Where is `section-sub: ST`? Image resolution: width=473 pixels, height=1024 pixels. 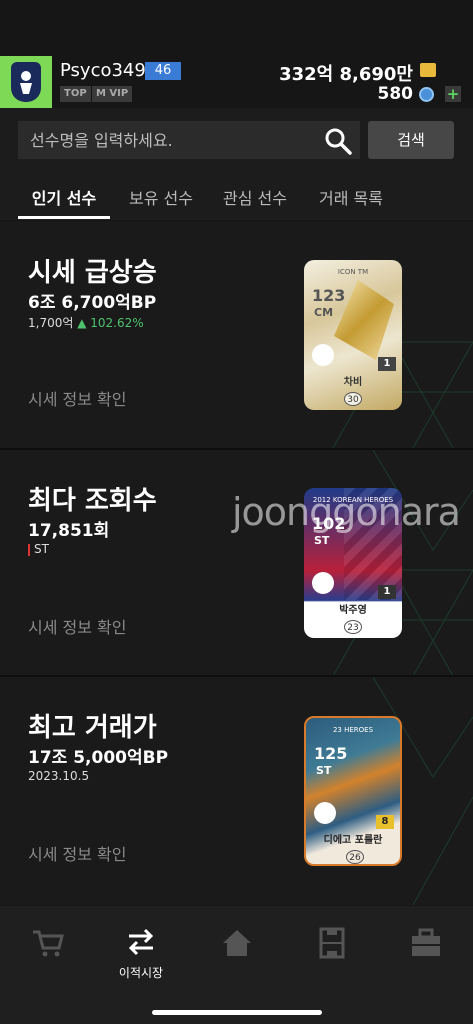 section-sub: ST is located at coordinates (38, 549).